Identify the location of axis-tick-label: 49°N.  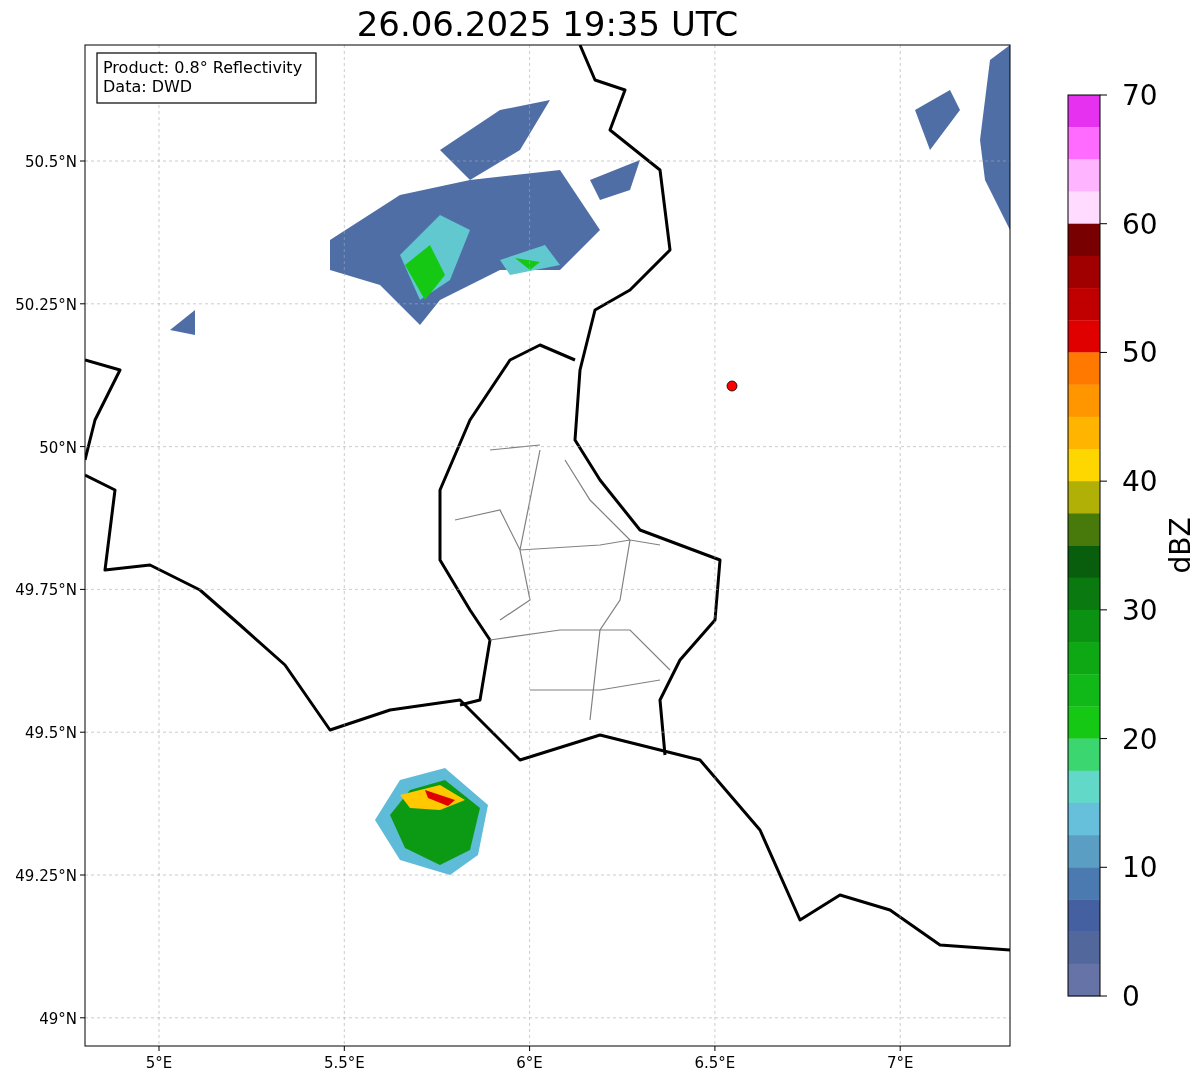
(58, 1018).